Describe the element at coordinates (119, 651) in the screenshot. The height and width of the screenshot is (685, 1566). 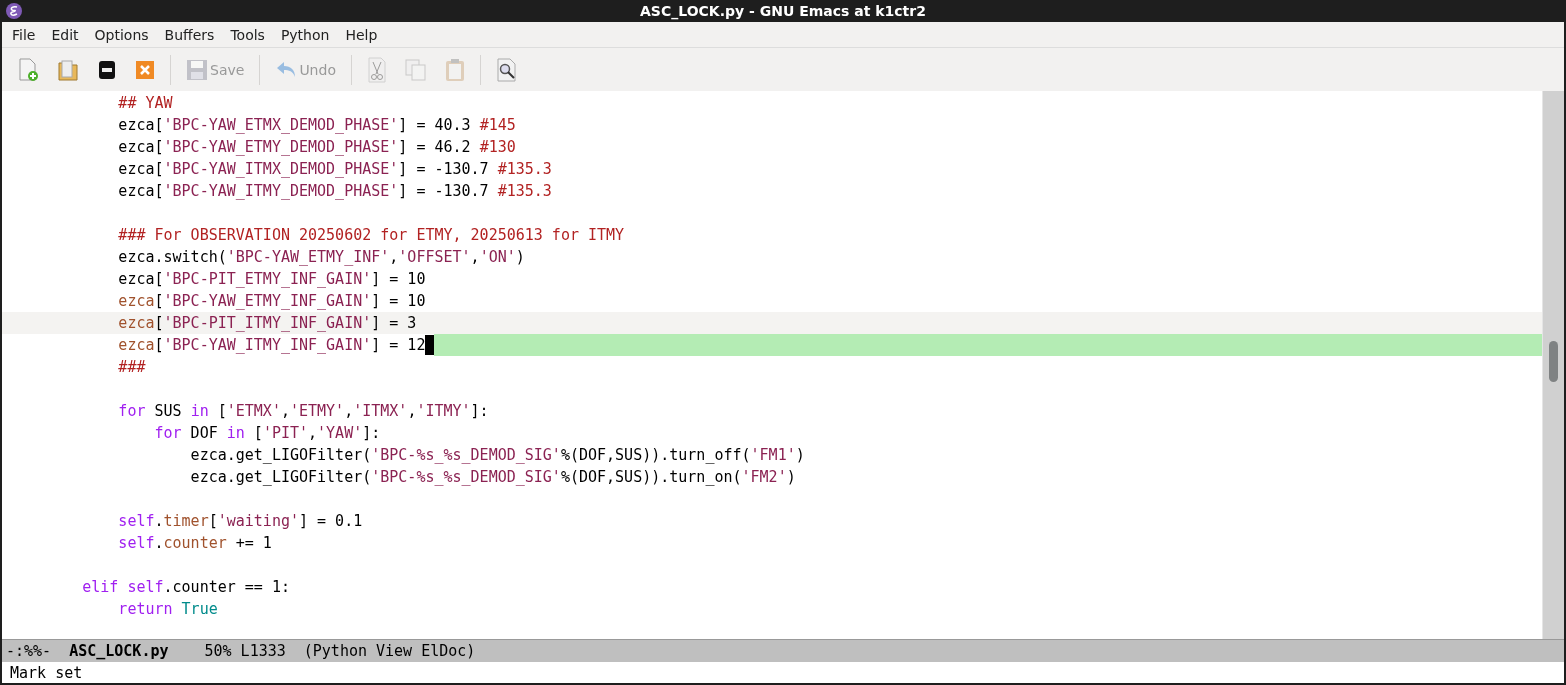
I see `buffer-name: ASC_LOCK.py` at that location.